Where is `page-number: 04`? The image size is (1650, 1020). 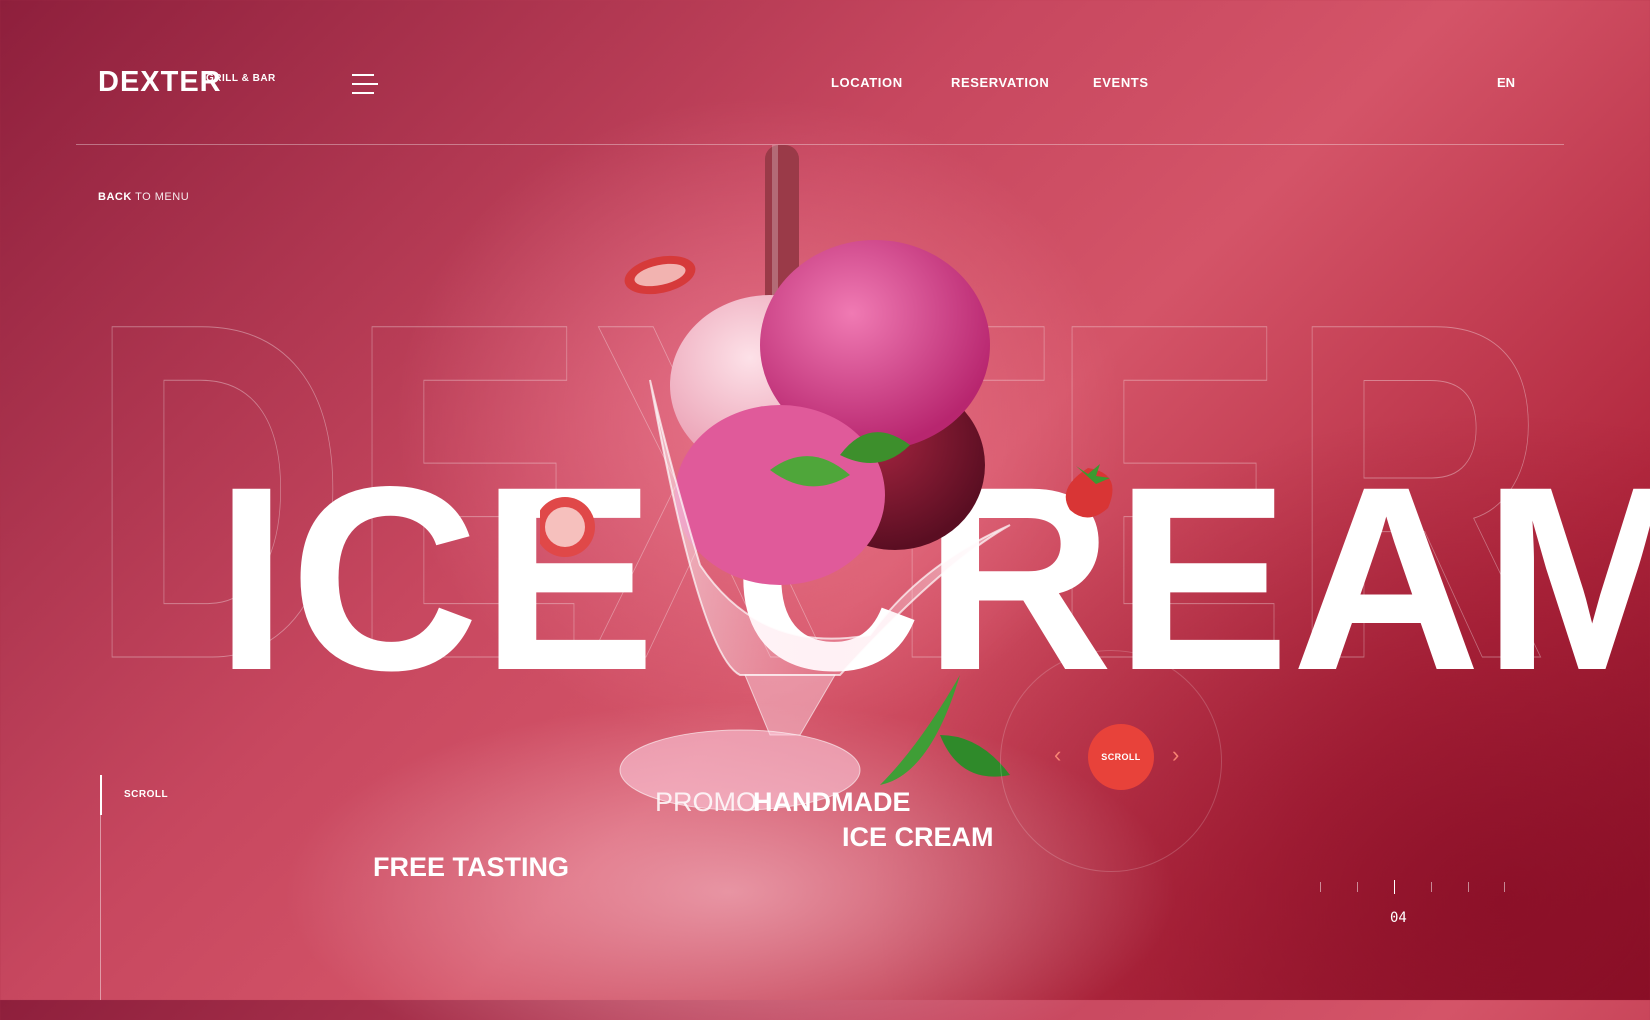 page-number: 04 is located at coordinates (1398, 918).